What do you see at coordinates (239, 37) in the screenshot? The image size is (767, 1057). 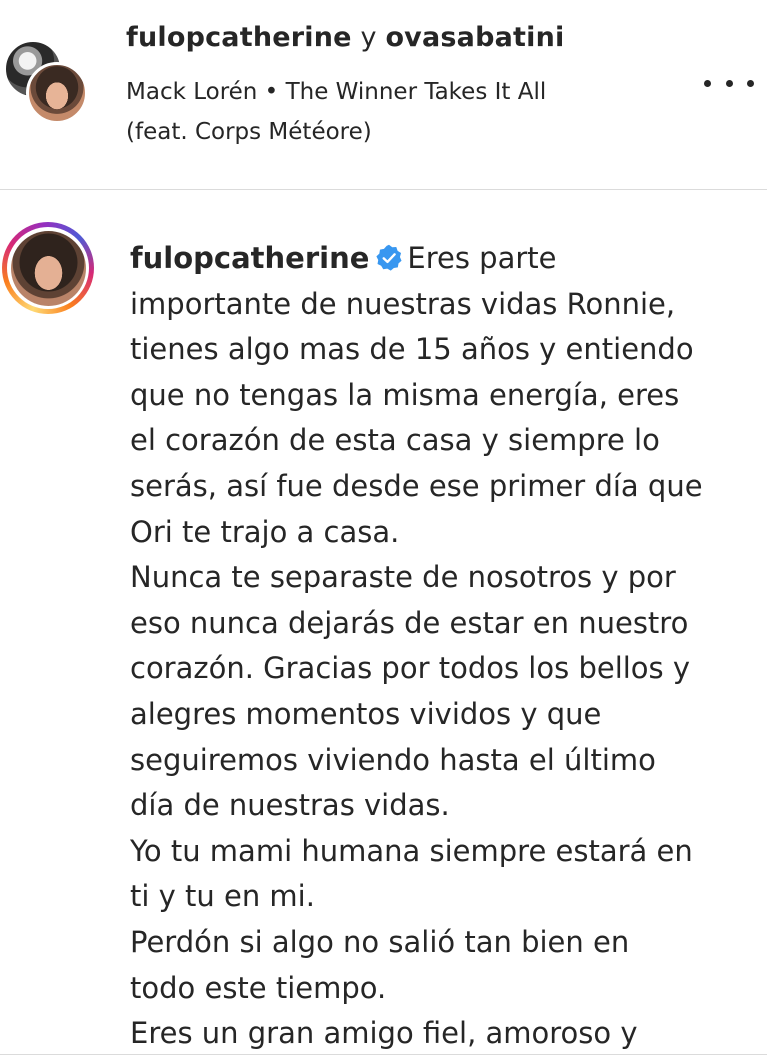 I see `author-link-primary: fulopcatherine` at bounding box center [239, 37].